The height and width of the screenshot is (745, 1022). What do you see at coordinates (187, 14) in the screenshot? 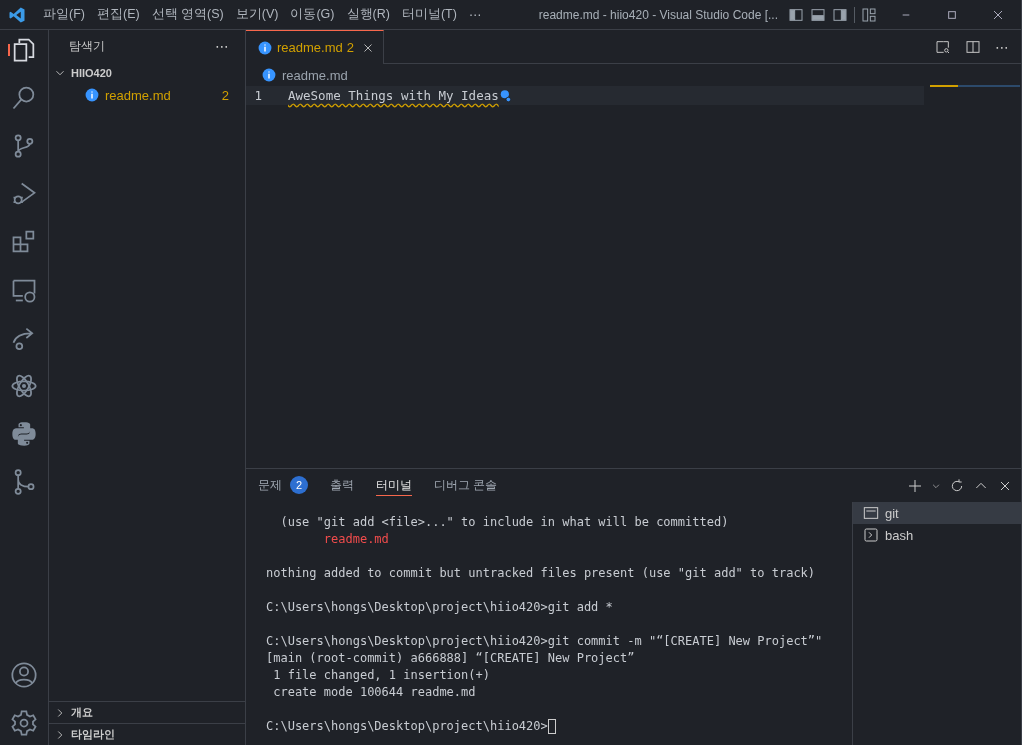
I see `menu-item: 선택 영역(S)` at bounding box center [187, 14].